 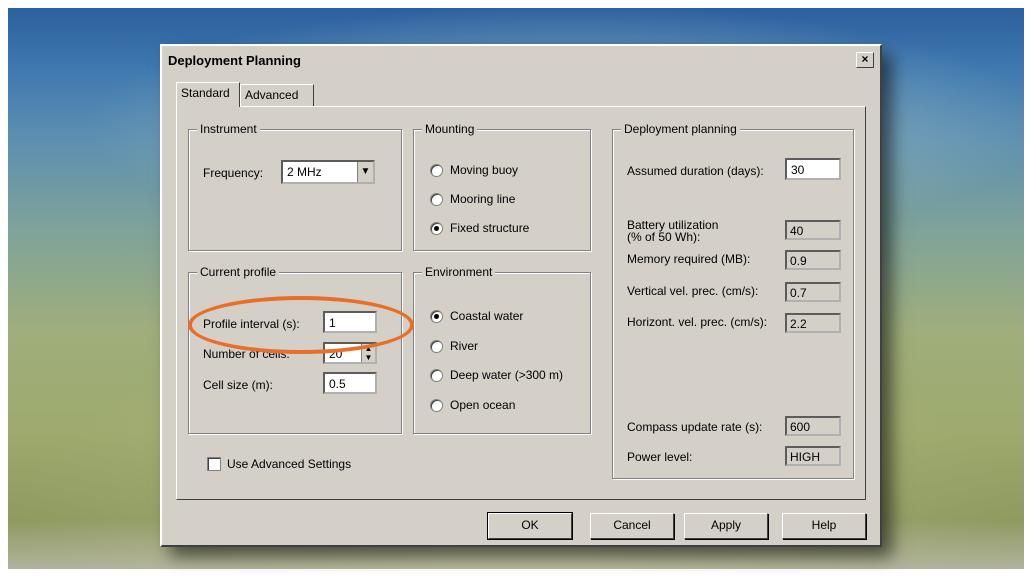 I want to click on frequency-label: Frequency:, so click(x=233, y=173).